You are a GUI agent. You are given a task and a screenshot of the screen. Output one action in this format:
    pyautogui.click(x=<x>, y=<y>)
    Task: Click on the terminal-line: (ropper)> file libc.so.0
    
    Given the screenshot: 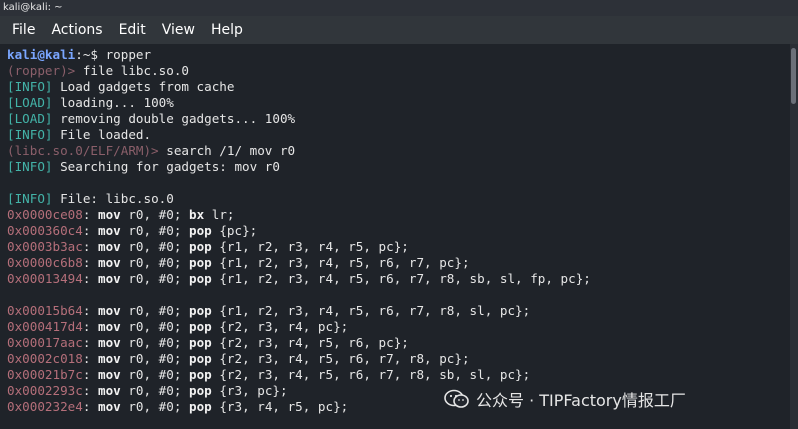 What is the action you would take?
    pyautogui.click(x=299, y=71)
    